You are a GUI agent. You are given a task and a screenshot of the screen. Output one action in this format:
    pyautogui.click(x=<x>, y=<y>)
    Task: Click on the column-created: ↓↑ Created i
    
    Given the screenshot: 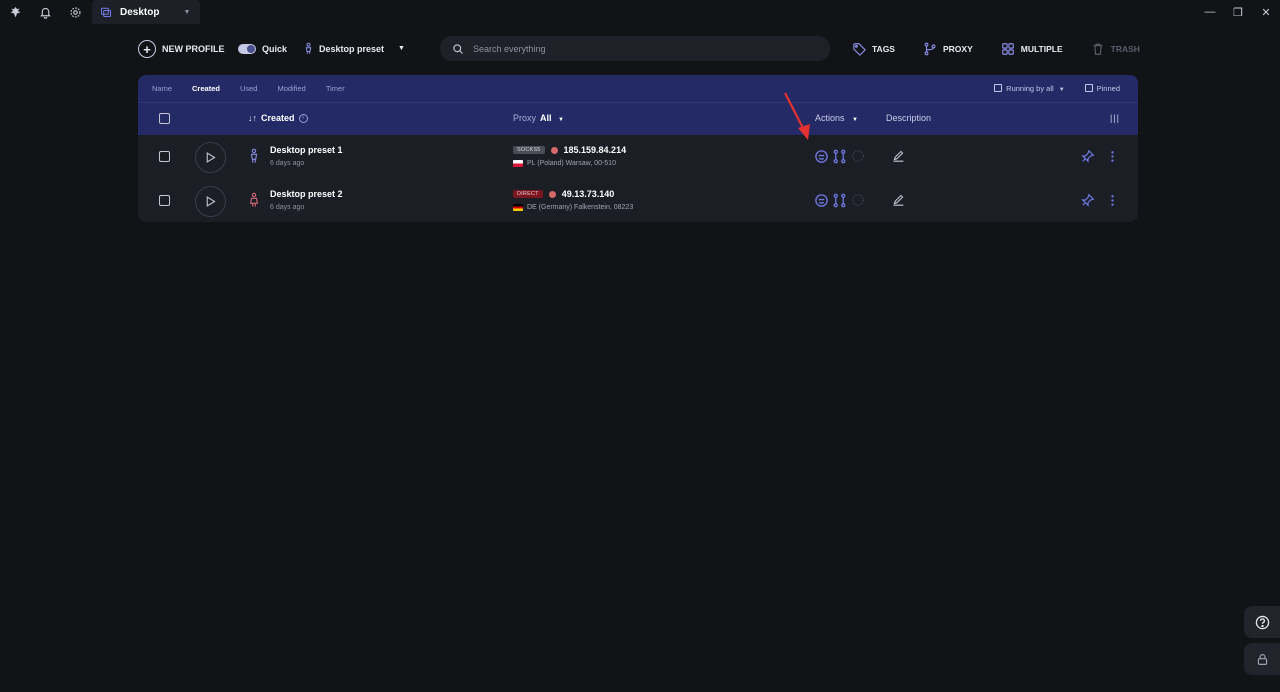 What is the action you would take?
    pyautogui.click(x=278, y=118)
    